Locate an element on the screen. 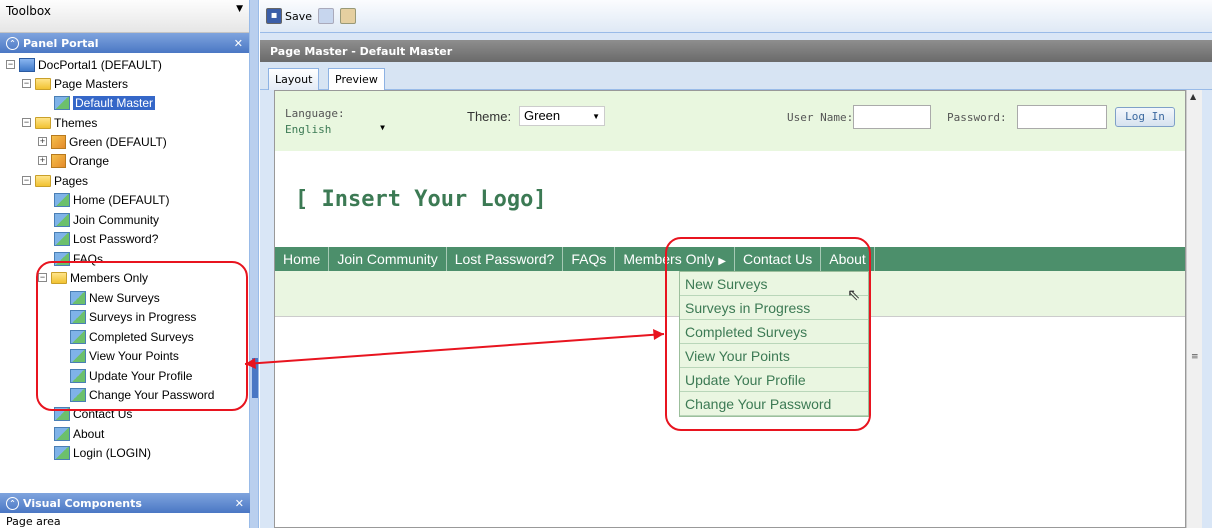 This screenshot has height=528, width=1212. arrow-head-right-icon is located at coordinates (658, 334).